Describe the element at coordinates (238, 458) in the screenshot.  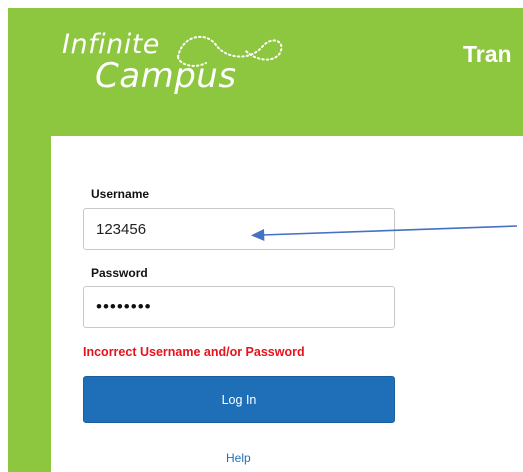
I see `help-link: Help` at that location.